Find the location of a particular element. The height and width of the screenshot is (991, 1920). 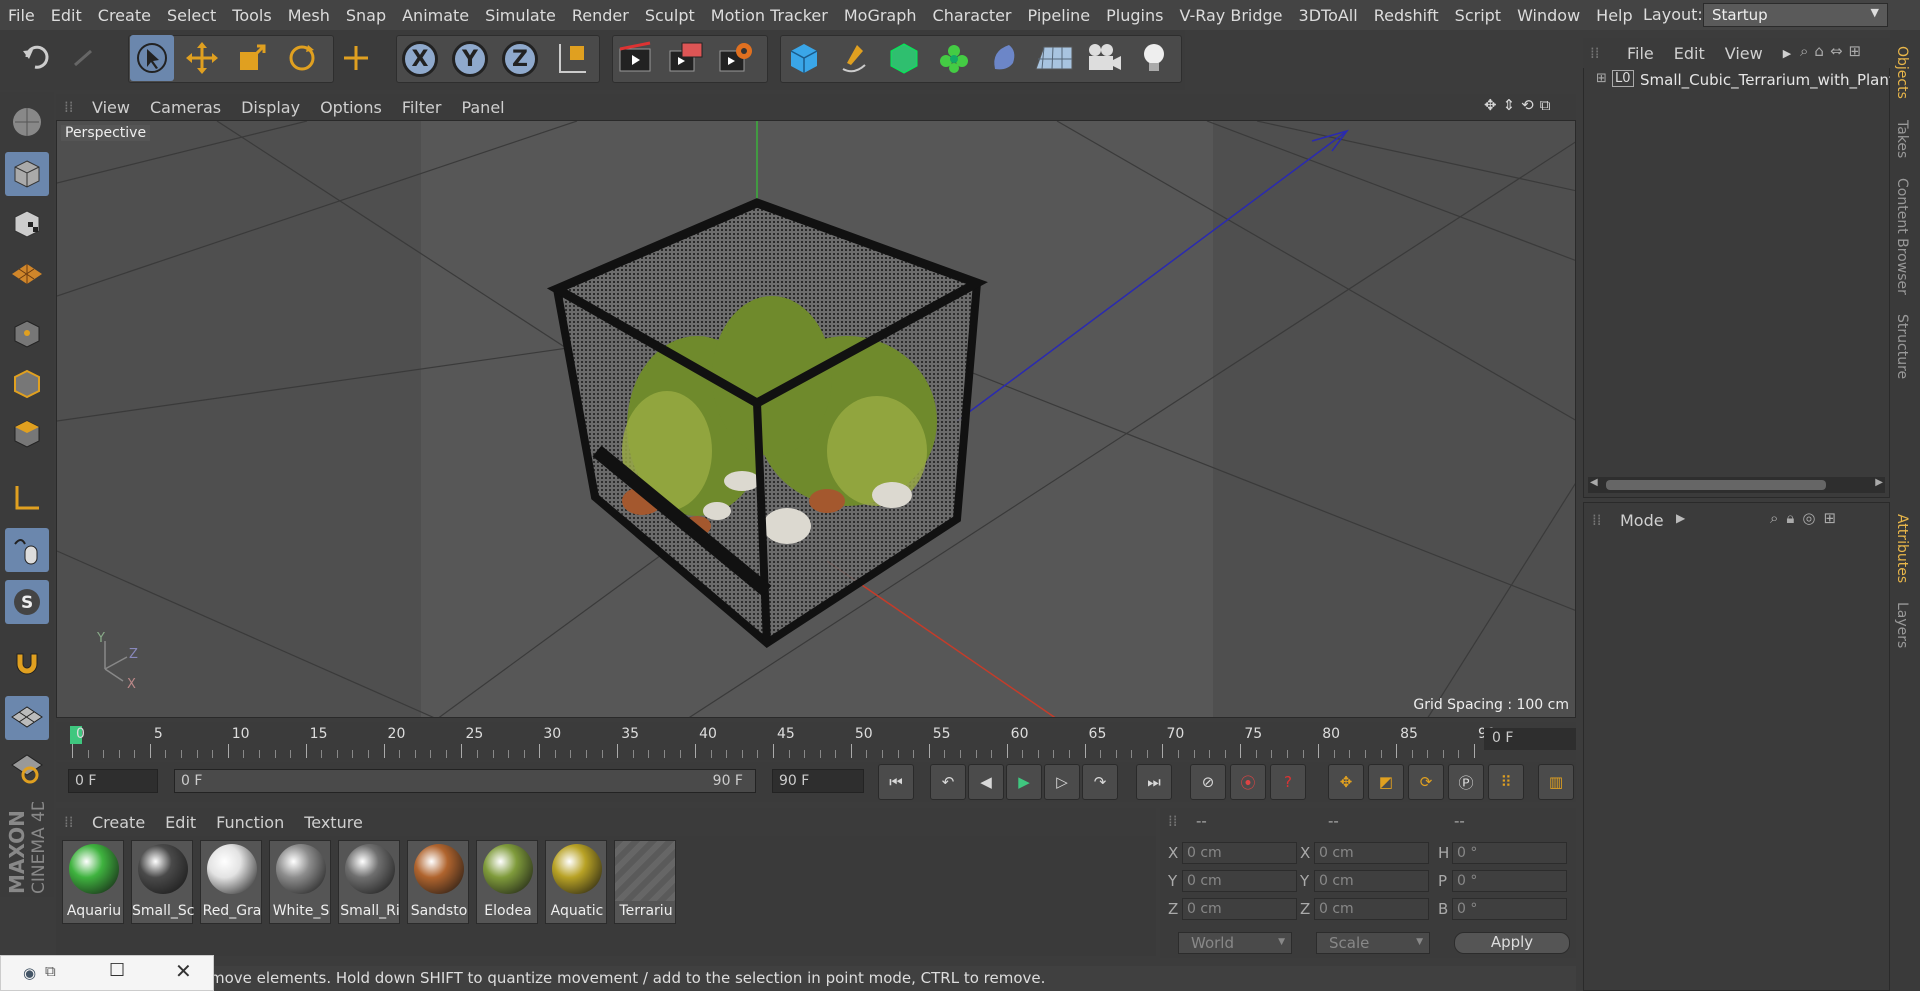

key-parameter-icon: Ⓟ is located at coordinates (1466, 782).